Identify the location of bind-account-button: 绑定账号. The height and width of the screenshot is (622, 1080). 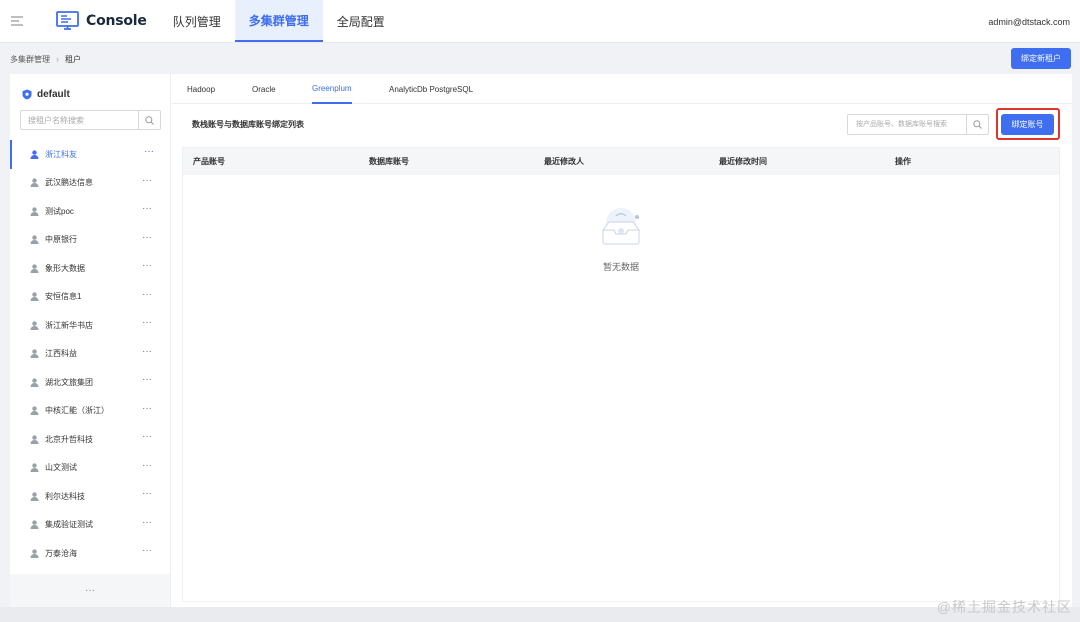
(1027, 124).